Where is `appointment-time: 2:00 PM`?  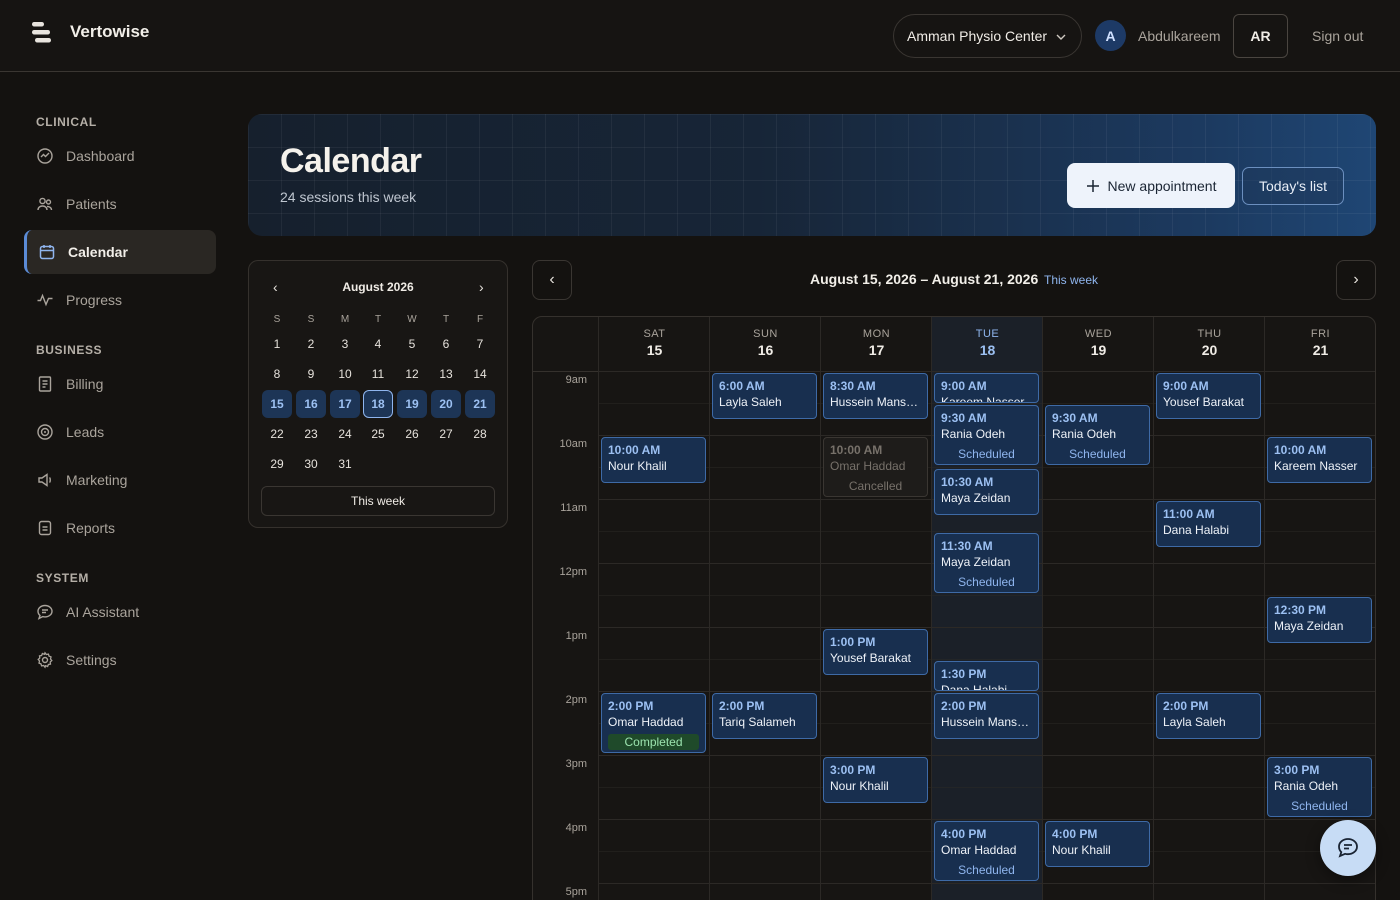 appointment-time: 2:00 PM is located at coordinates (1186, 706).